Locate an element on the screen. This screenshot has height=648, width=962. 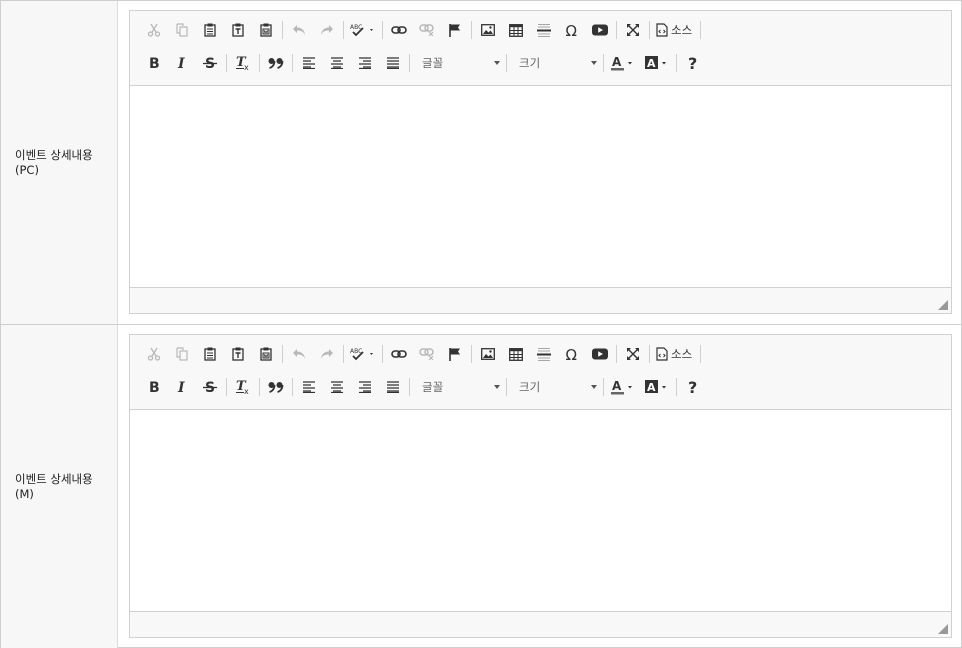
chevron-down-icon is located at coordinates (594, 387).